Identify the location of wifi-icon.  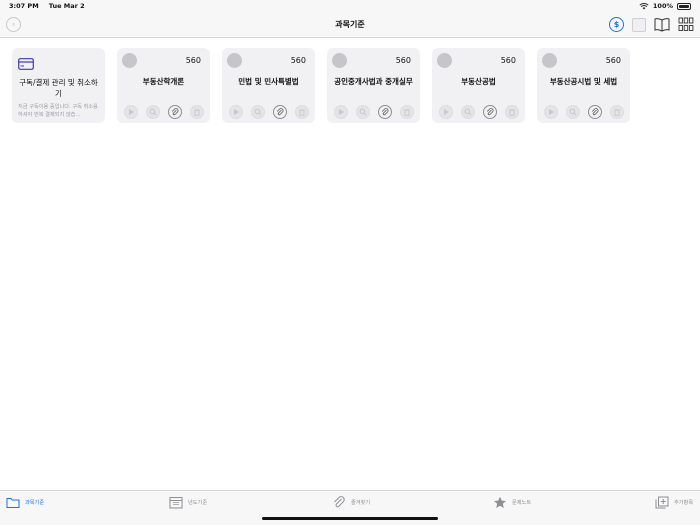
(644, 5).